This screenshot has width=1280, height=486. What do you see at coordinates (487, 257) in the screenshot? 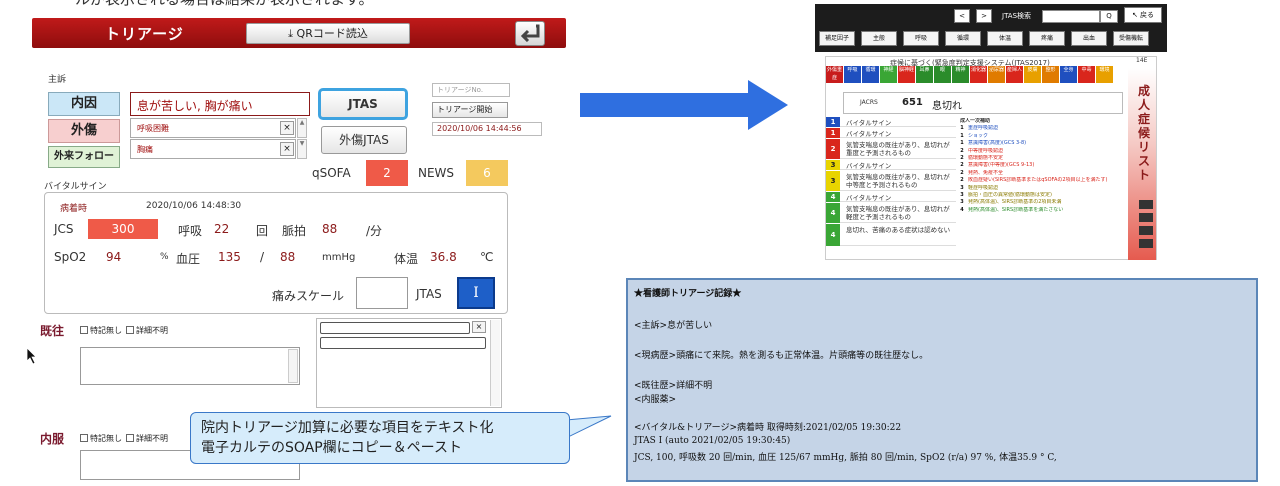
I see `temp-unit: ℃` at bounding box center [487, 257].